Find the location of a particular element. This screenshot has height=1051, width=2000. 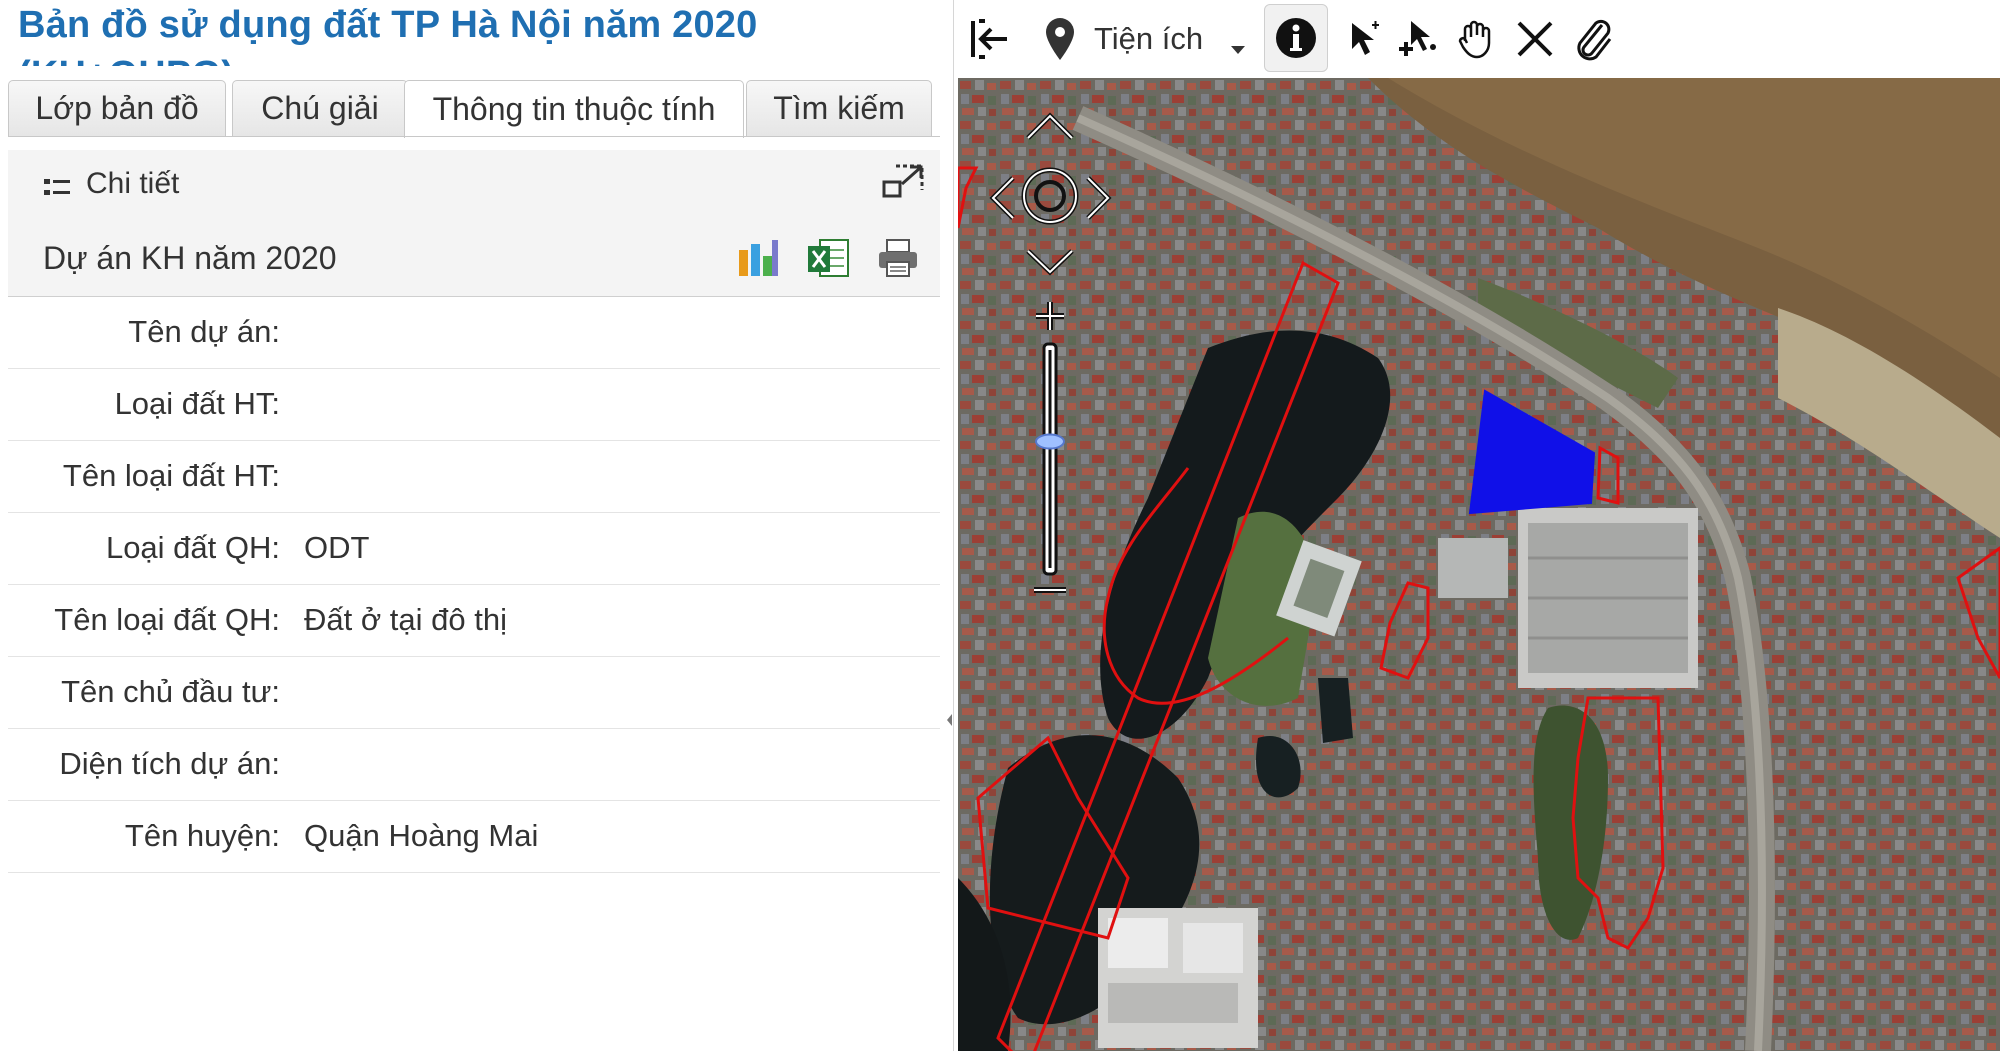

pan-right-icon is located at coordinates (1099, 198).